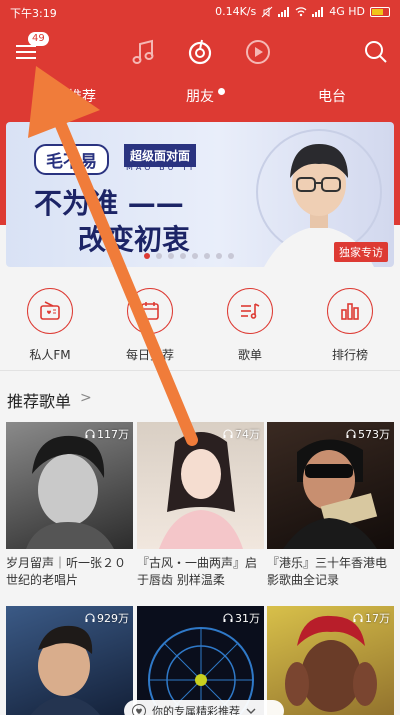  Describe the element at coordinates (50, 325) in the screenshot. I see `quick-entry-private-fm: 私人FM` at that location.